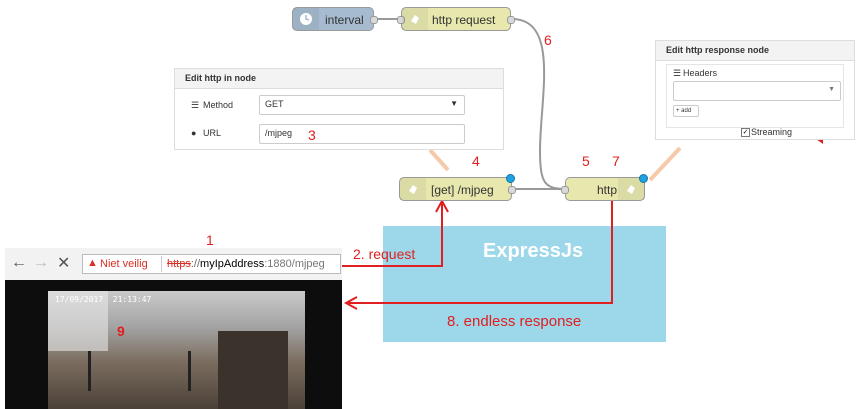  I want to click on http-response-editor-title: Edit http response node, so click(755, 51).